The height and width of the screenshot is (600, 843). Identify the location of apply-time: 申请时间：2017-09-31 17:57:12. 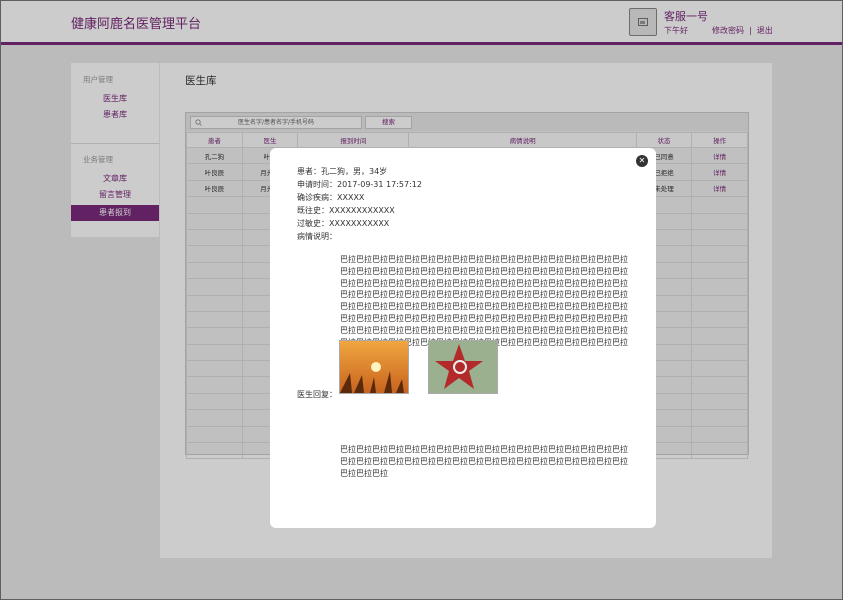
(359, 184).